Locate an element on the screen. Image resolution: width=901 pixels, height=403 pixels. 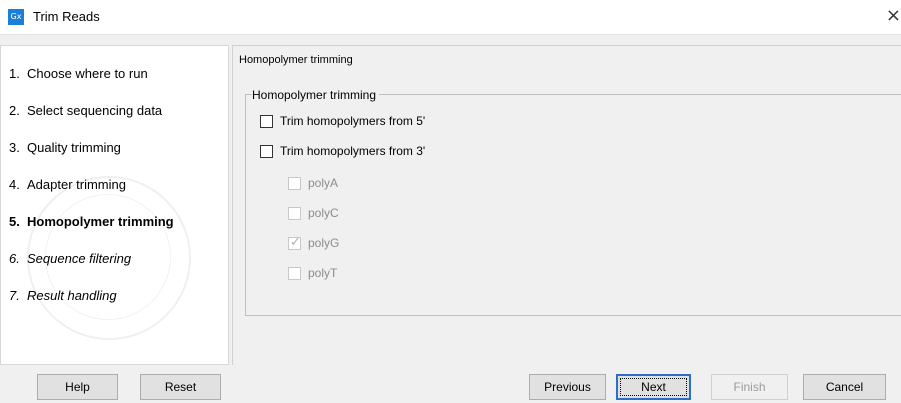
help-button: Help is located at coordinates (77, 387).